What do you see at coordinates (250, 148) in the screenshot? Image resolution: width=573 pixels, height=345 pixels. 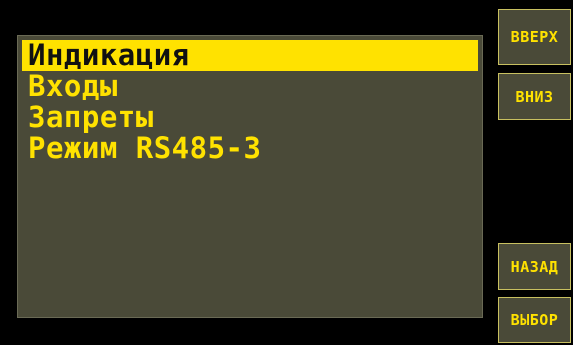 I see `menu-item-rs485-mode: Режим RS485-3` at bounding box center [250, 148].